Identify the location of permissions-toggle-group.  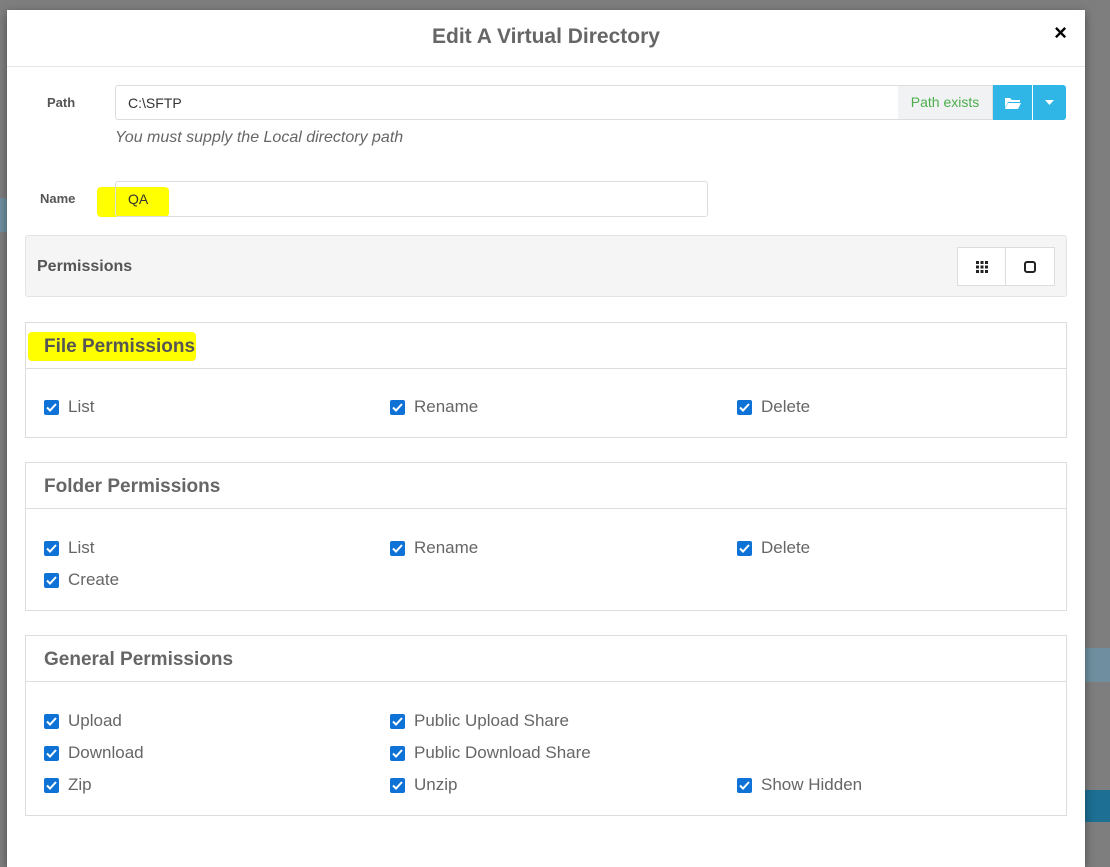
(1006, 266).